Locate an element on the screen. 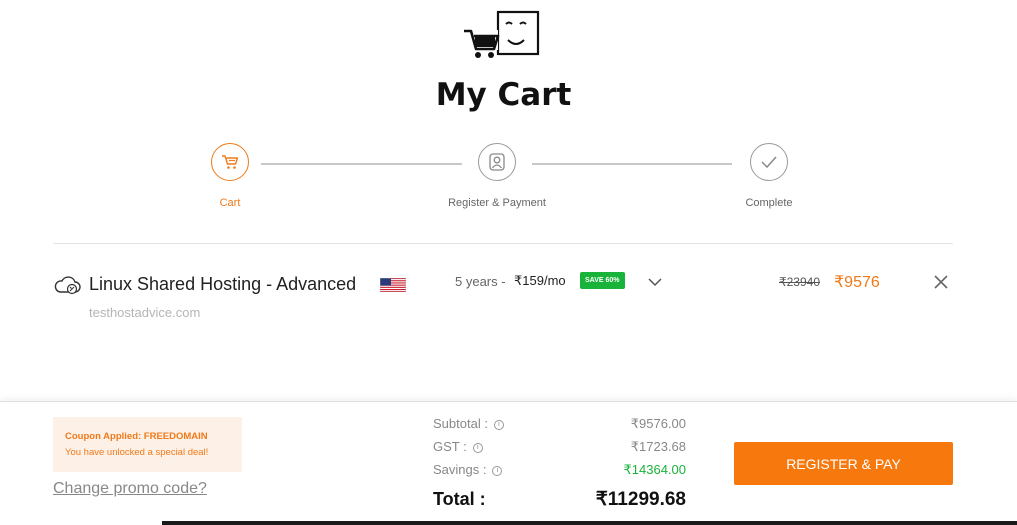 The height and width of the screenshot is (525, 1017). divider is located at coordinates (503, 243).